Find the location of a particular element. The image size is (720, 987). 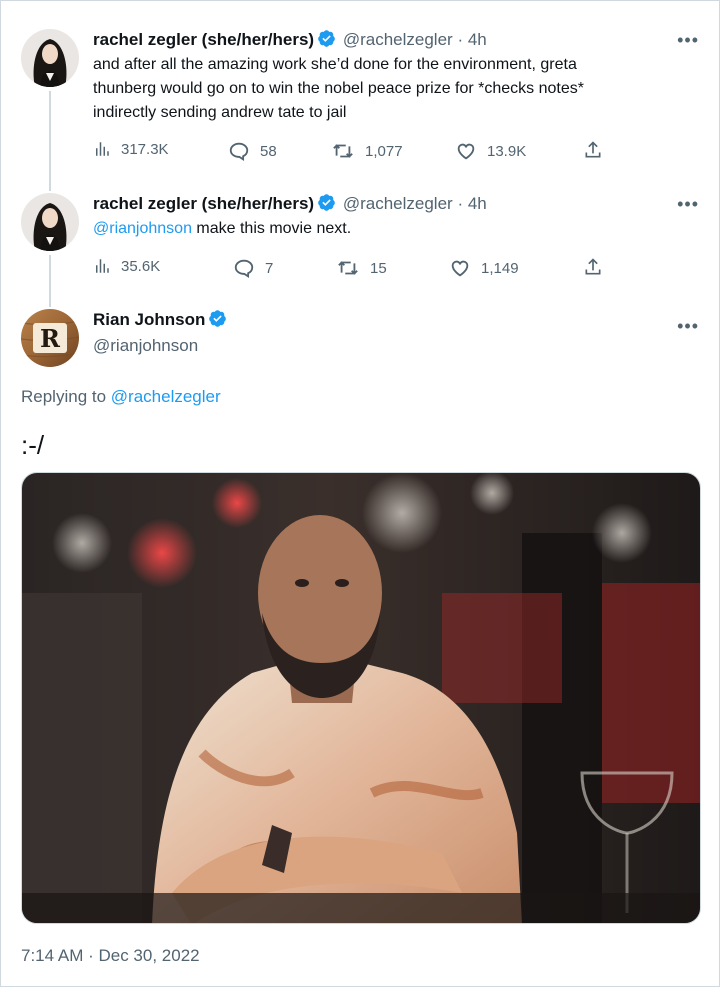

views-button: 35.6K is located at coordinates (126, 266).